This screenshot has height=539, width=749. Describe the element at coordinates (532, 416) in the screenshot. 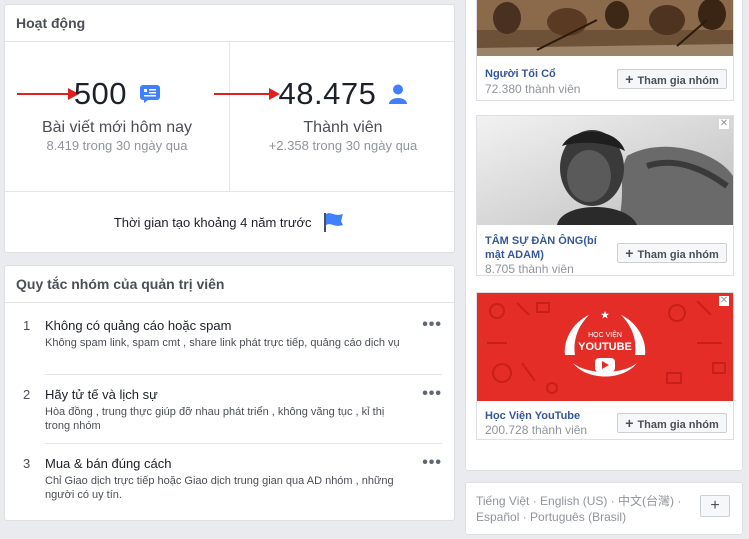

I see `group-name: Học Viện YouTube` at that location.